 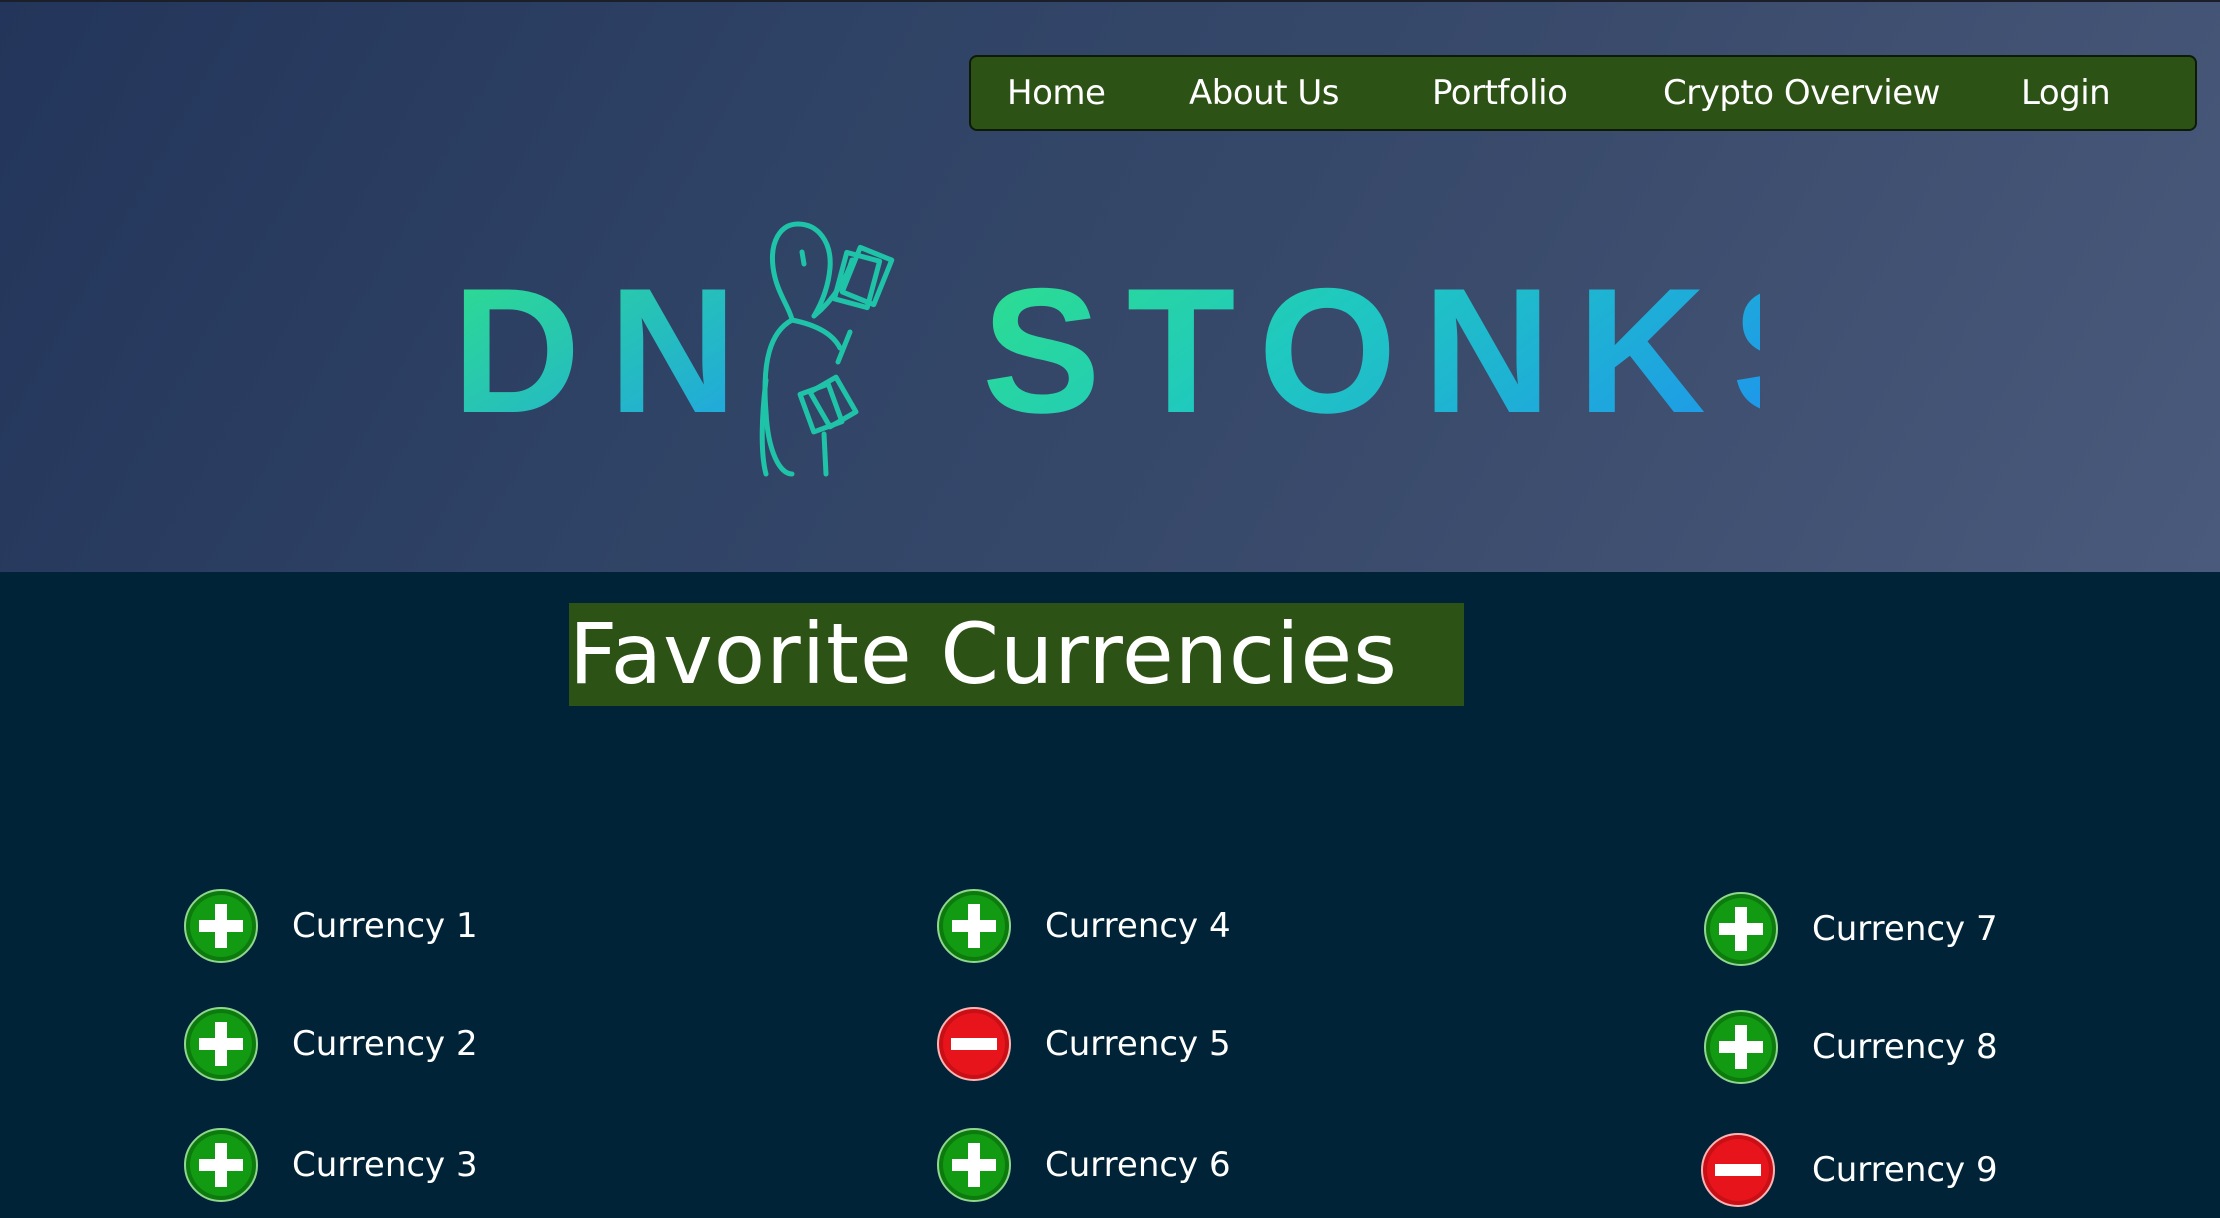 What do you see at coordinates (385, 926) in the screenshot?
I see `currency-label: Currency 1` at bounding box center [385, 926].